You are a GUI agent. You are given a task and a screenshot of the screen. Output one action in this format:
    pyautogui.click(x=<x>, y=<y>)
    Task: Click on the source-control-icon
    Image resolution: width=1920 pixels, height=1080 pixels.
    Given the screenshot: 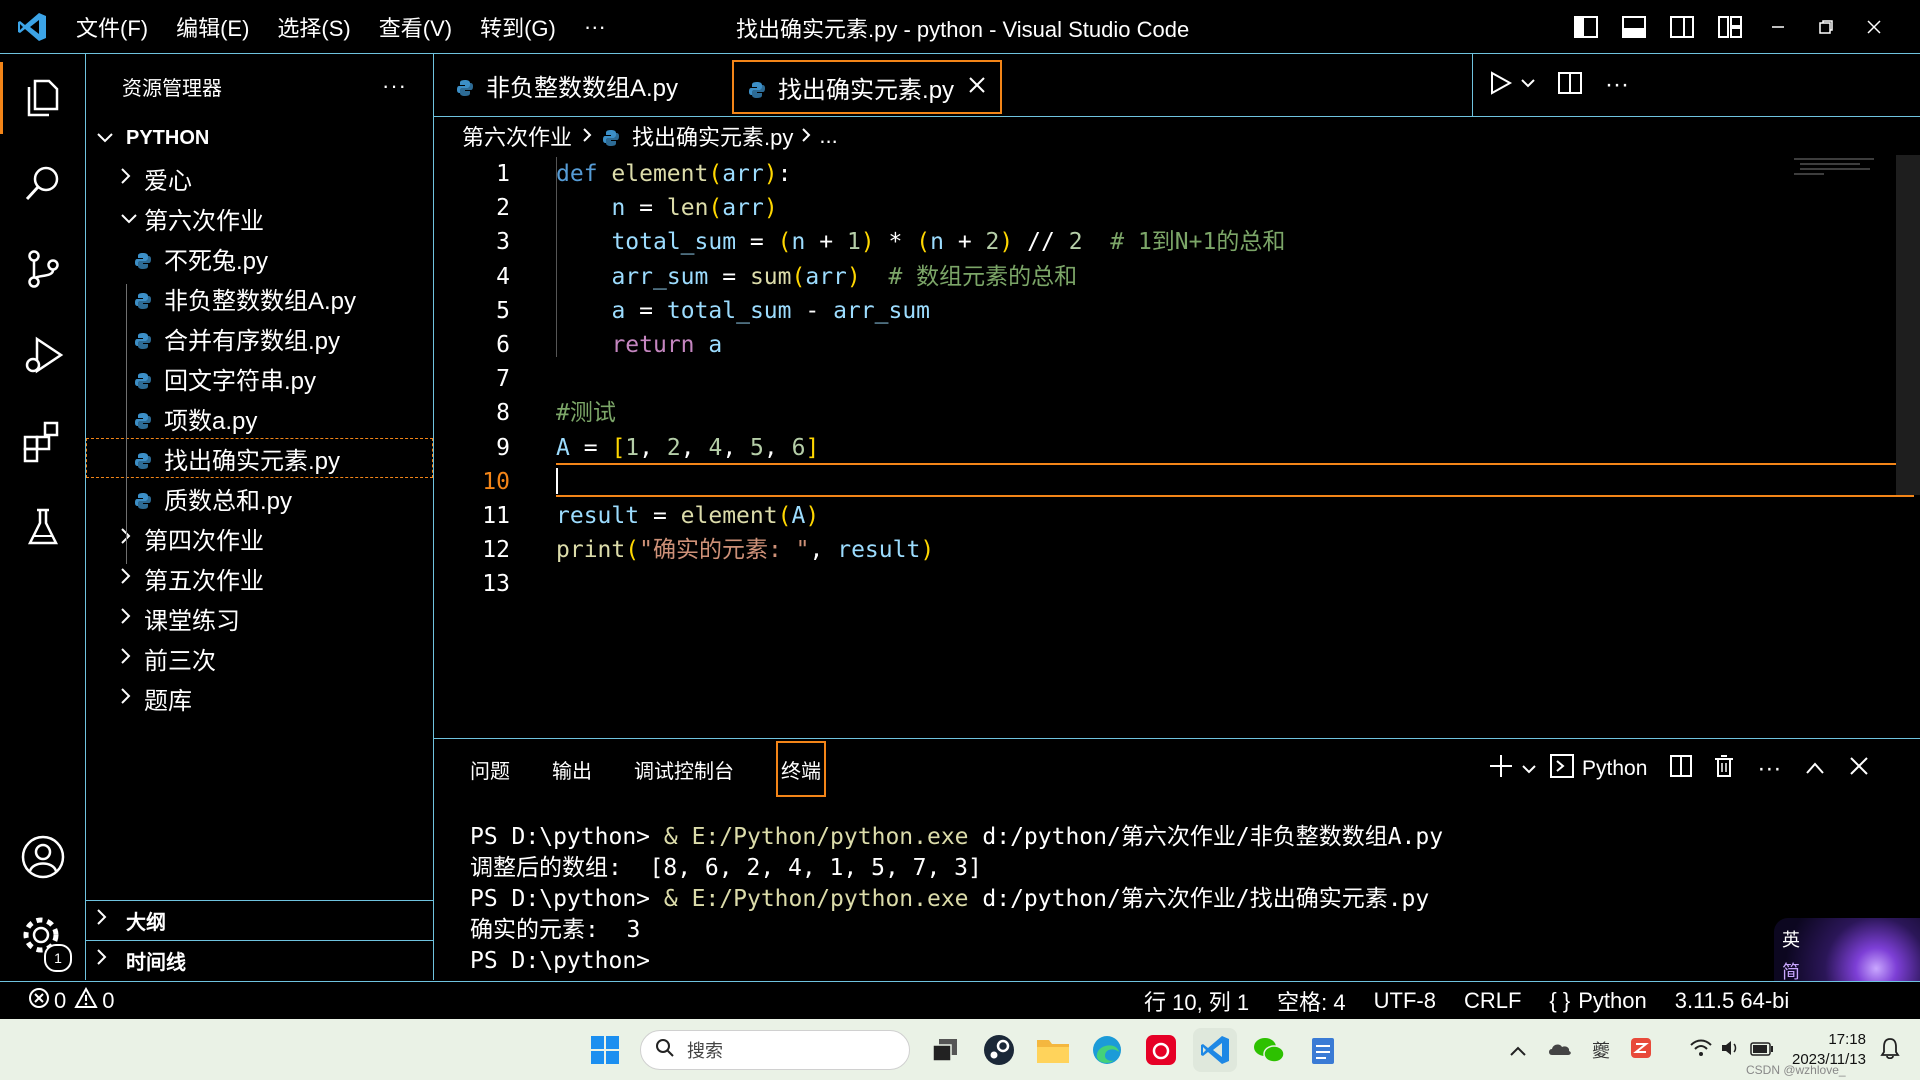 What is the action you would take?
    pyautogui.click(x=42, y=269)
    